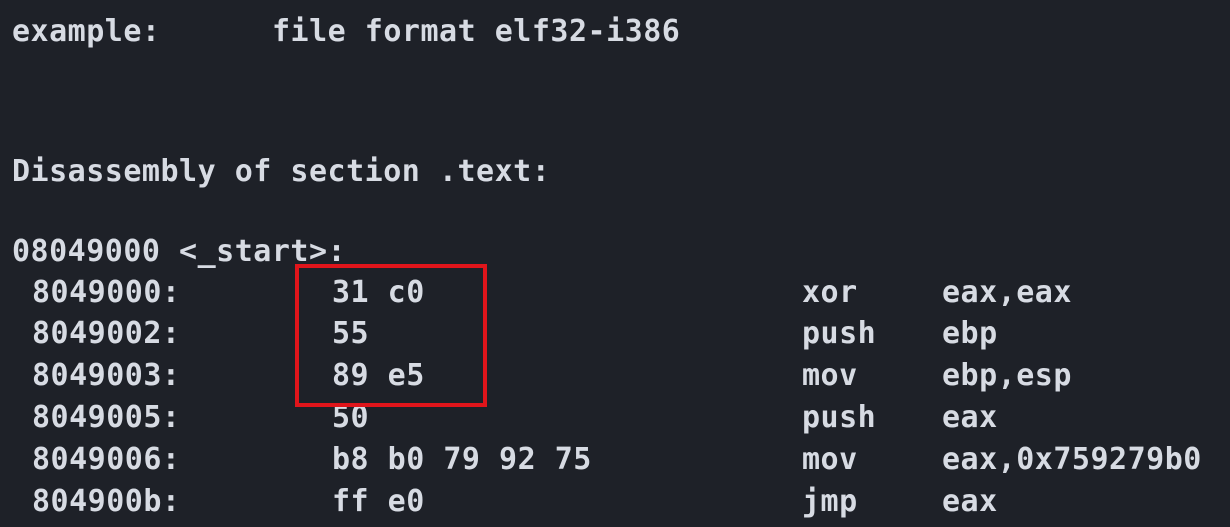  Describe the element at coordinates (970, 333) in the screenshot. I see `row-operands: ebp` at that location.